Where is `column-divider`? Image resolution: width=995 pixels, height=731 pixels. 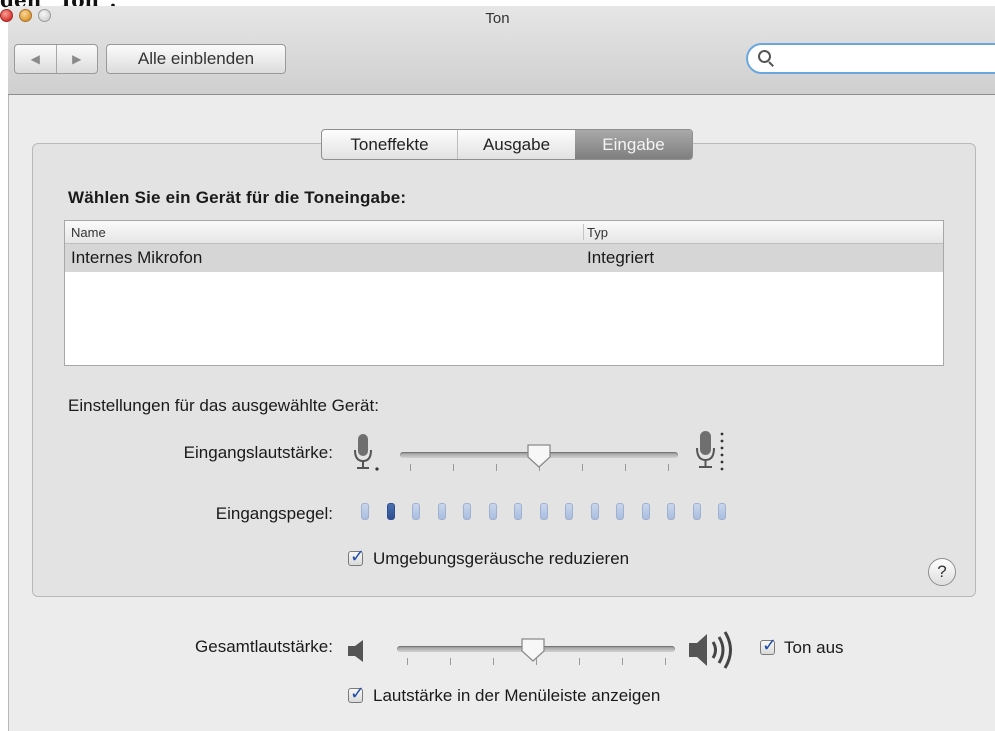
column-divider is located at coordinates (583, 232).